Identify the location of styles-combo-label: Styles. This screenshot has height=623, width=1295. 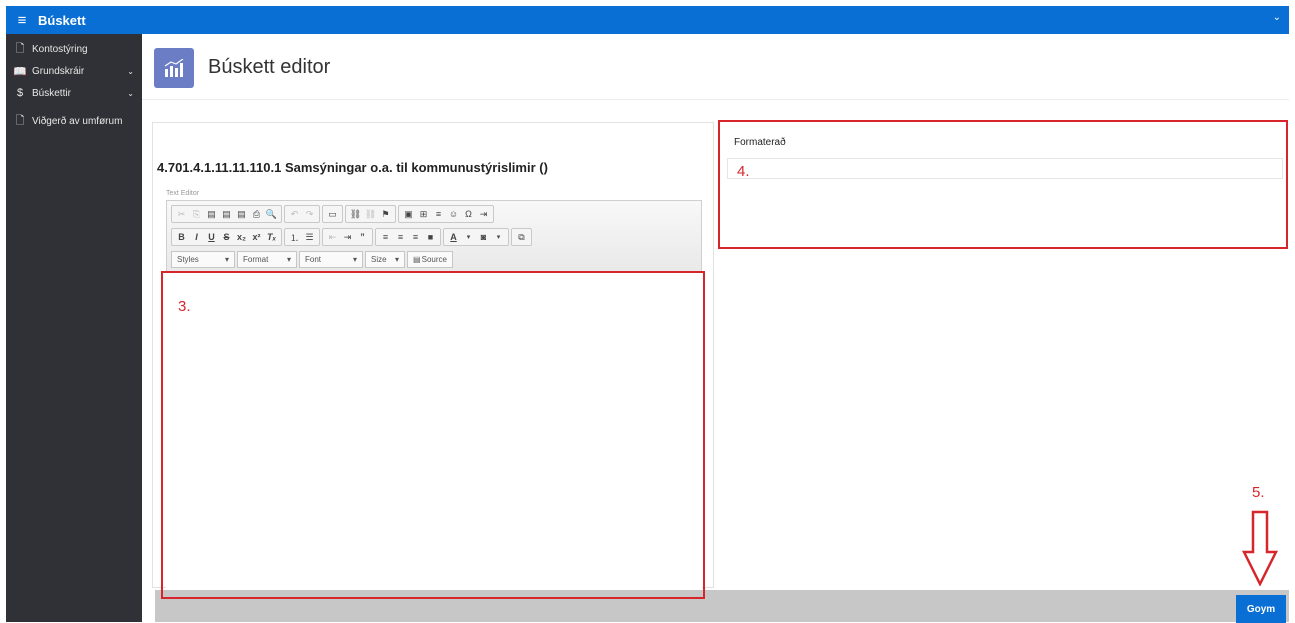
(188, 259).